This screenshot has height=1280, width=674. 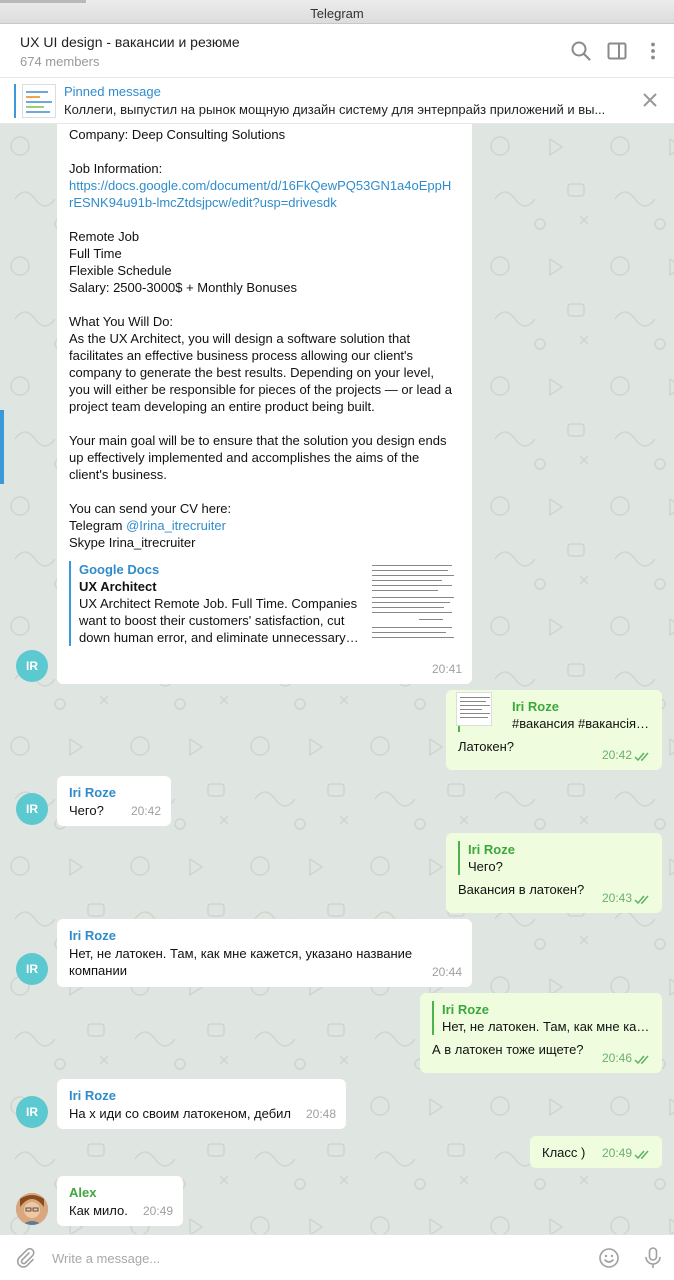 I want to click on pinned-thumbnail, so click(x=39, y=101).